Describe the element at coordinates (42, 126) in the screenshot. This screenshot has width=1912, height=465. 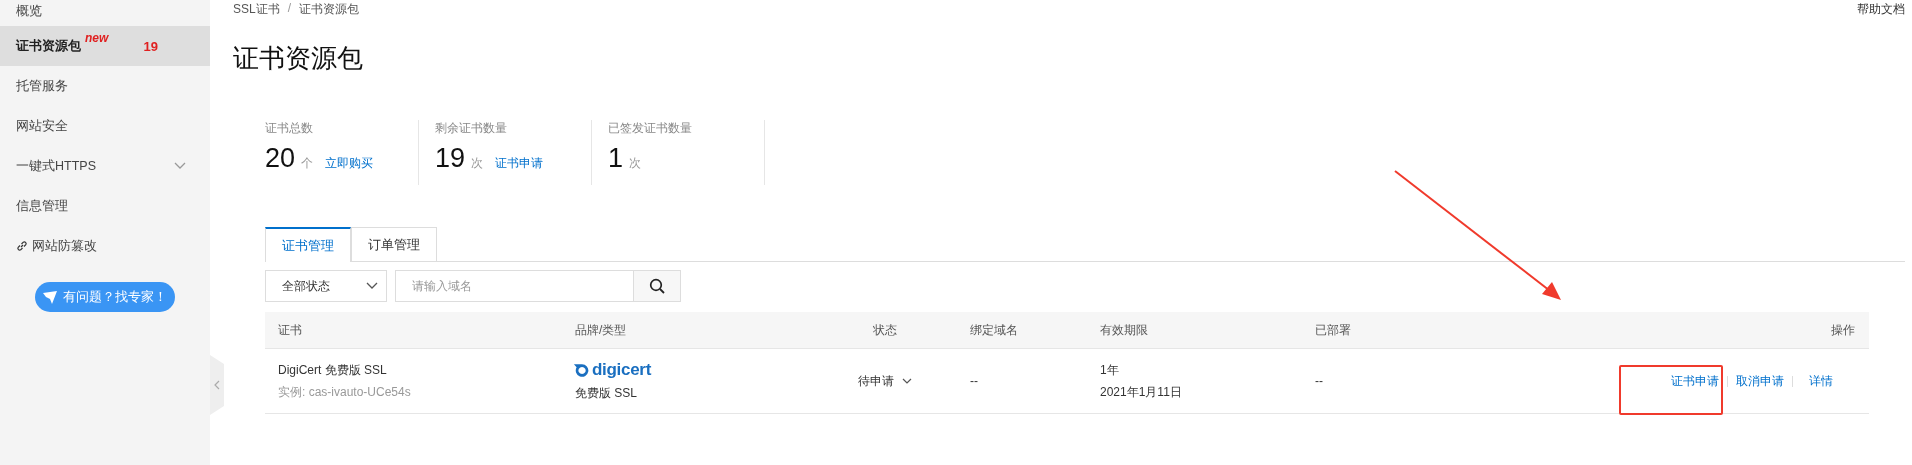
I see `nav-label: 网站安全` at that location.